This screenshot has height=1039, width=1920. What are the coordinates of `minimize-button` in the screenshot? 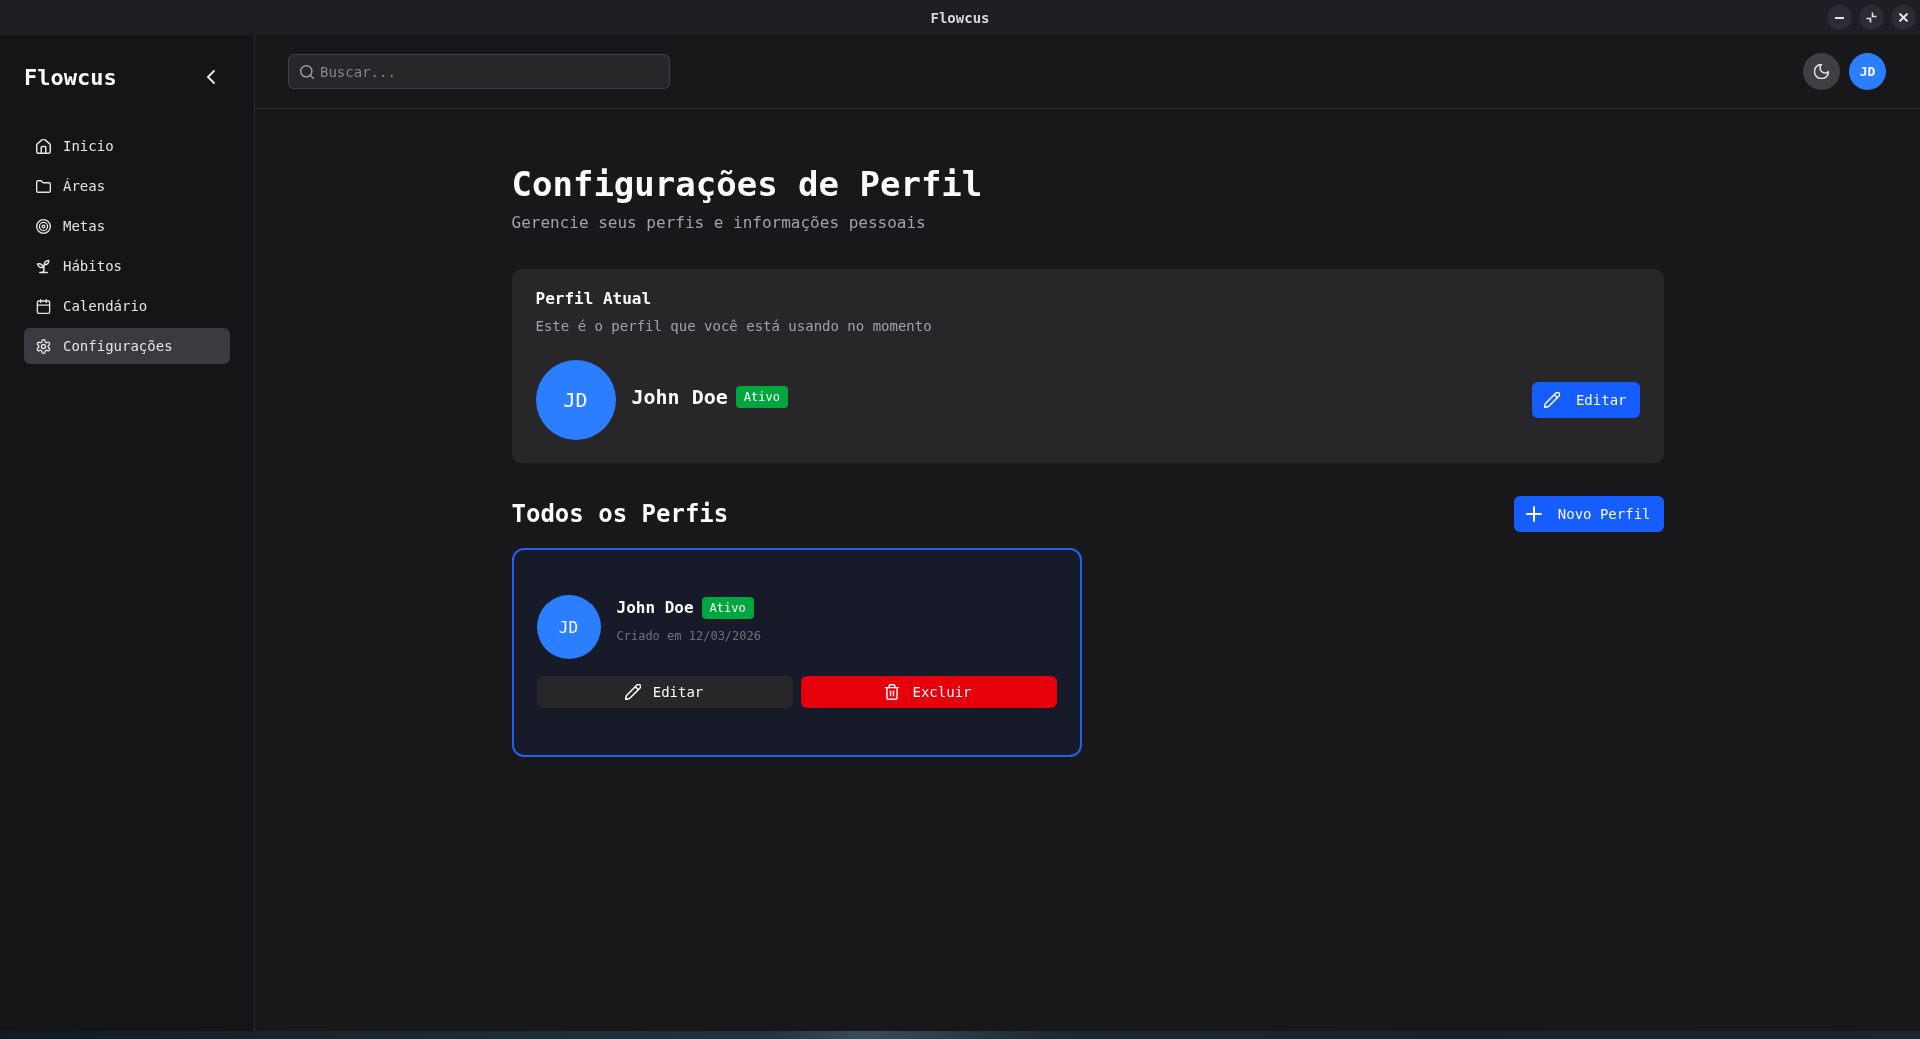 It's located at (1839, 17).